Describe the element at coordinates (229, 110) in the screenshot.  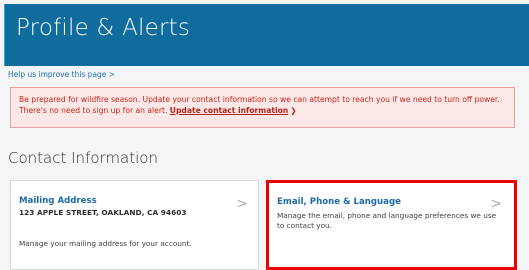
I see `update-contact-link: Update contact information` at that location.